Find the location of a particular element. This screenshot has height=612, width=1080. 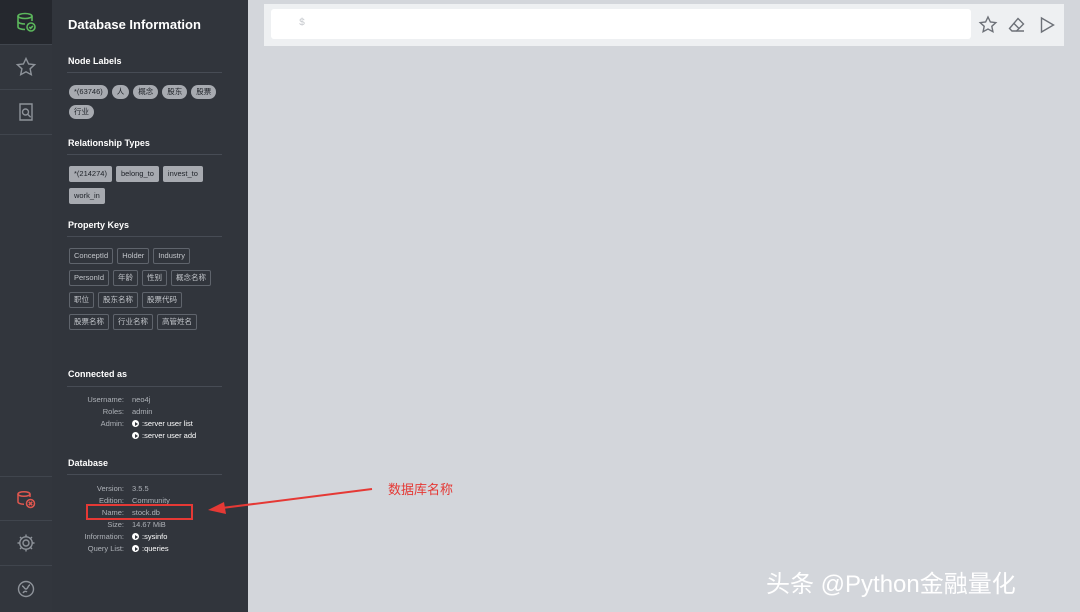

annotation-arrow is located at coordinates (290, 501).